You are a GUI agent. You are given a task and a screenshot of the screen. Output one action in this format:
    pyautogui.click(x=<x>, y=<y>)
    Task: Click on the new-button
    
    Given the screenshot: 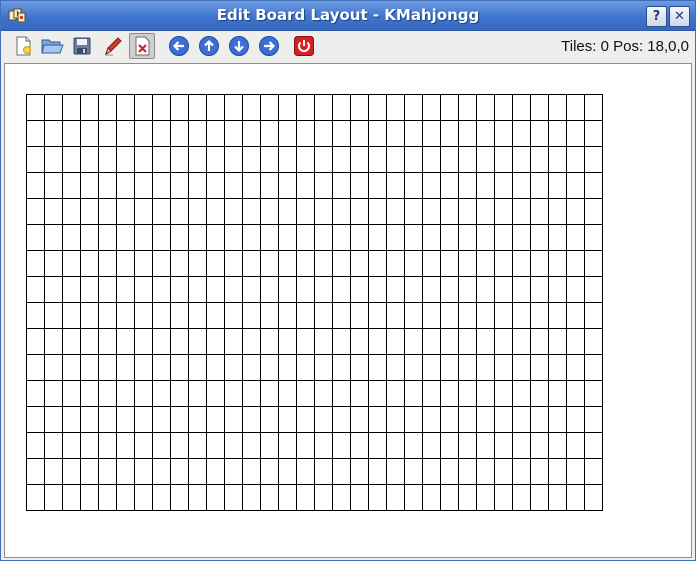 What is the action you would take?
    pyautogui.click(x=23, y=46)
    